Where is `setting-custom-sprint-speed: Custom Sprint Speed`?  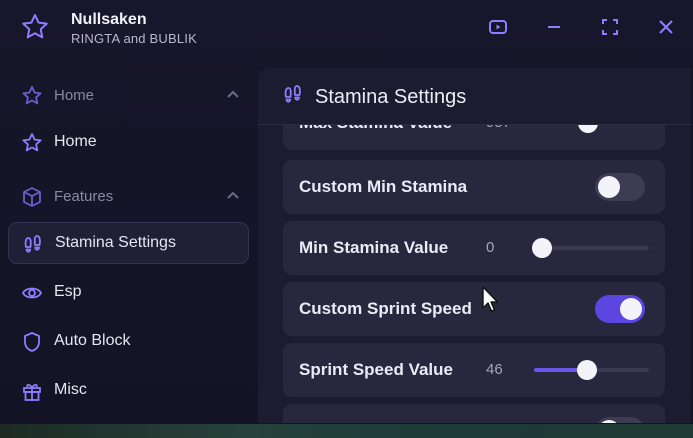 setting-custom-sprint-speed: Custom Sprint Speed is located at coordinates (474, 309).